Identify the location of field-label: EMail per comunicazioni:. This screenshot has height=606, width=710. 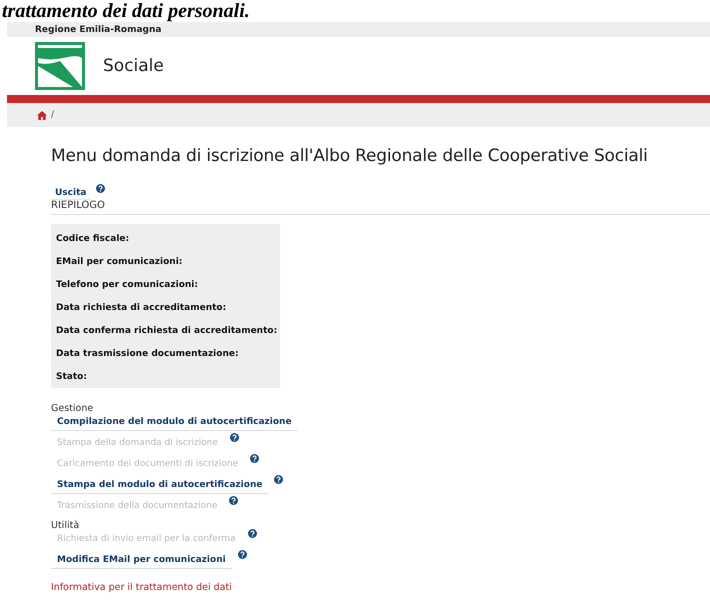
(119, 262).